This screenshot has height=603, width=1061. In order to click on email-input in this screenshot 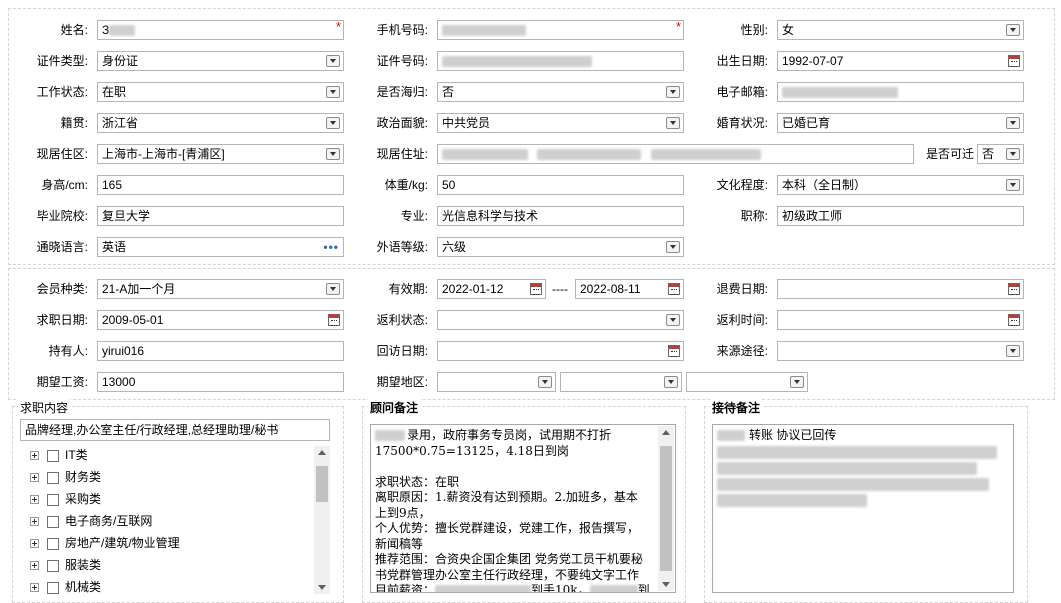, I will do `click(900, 92)`.